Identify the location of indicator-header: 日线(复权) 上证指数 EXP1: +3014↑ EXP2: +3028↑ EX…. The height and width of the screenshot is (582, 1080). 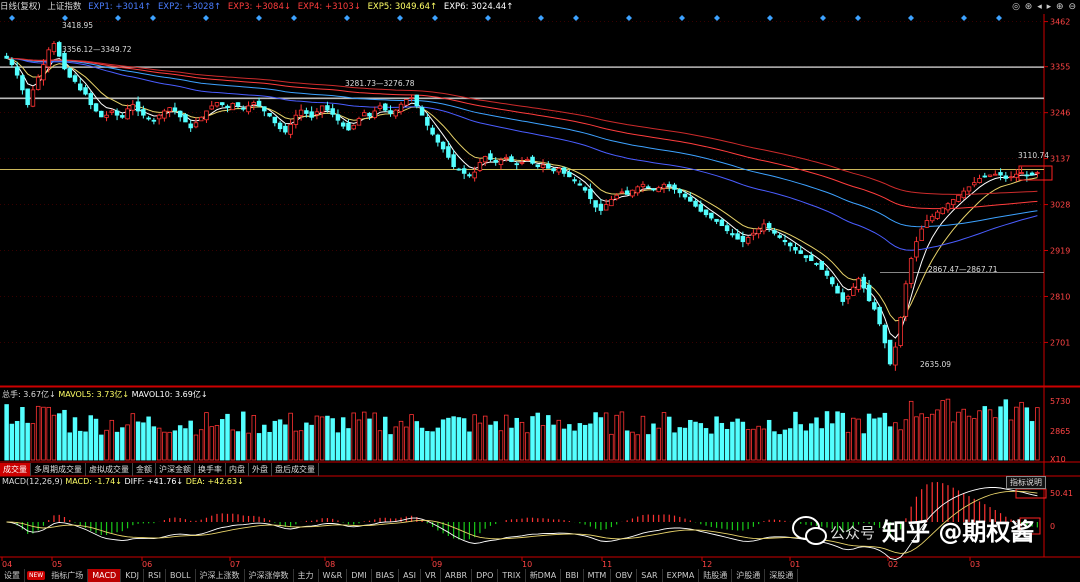
(540, 7).